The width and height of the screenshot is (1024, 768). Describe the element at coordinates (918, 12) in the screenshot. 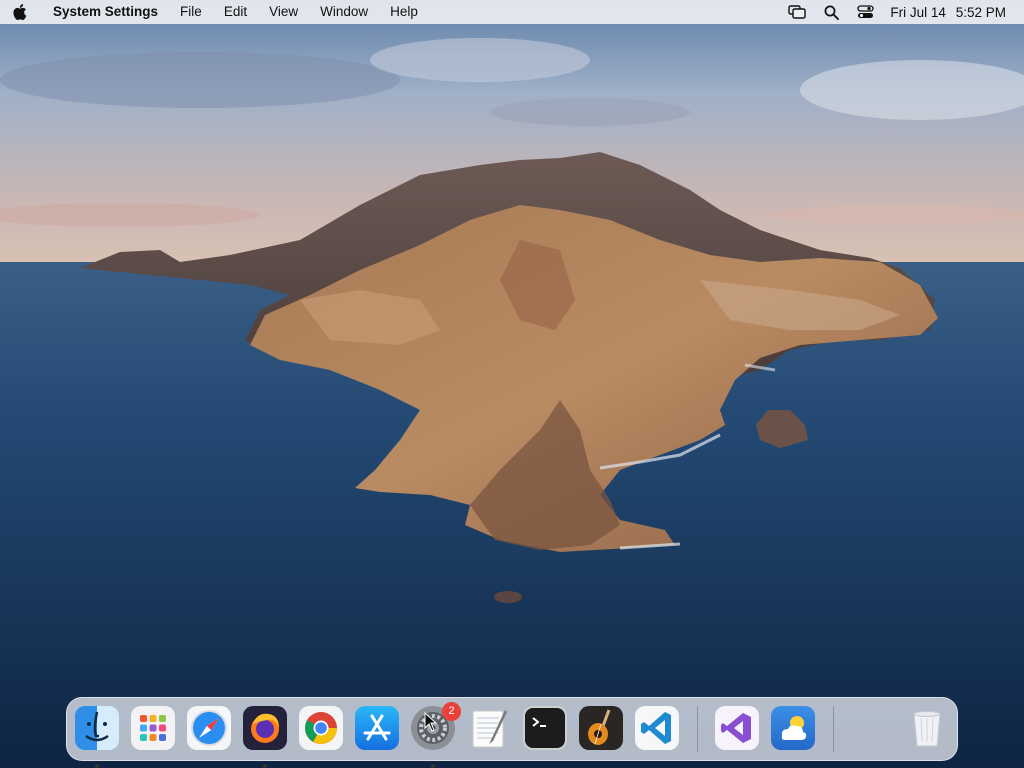

I see `clock-date: Fri Jul 14` at that location.